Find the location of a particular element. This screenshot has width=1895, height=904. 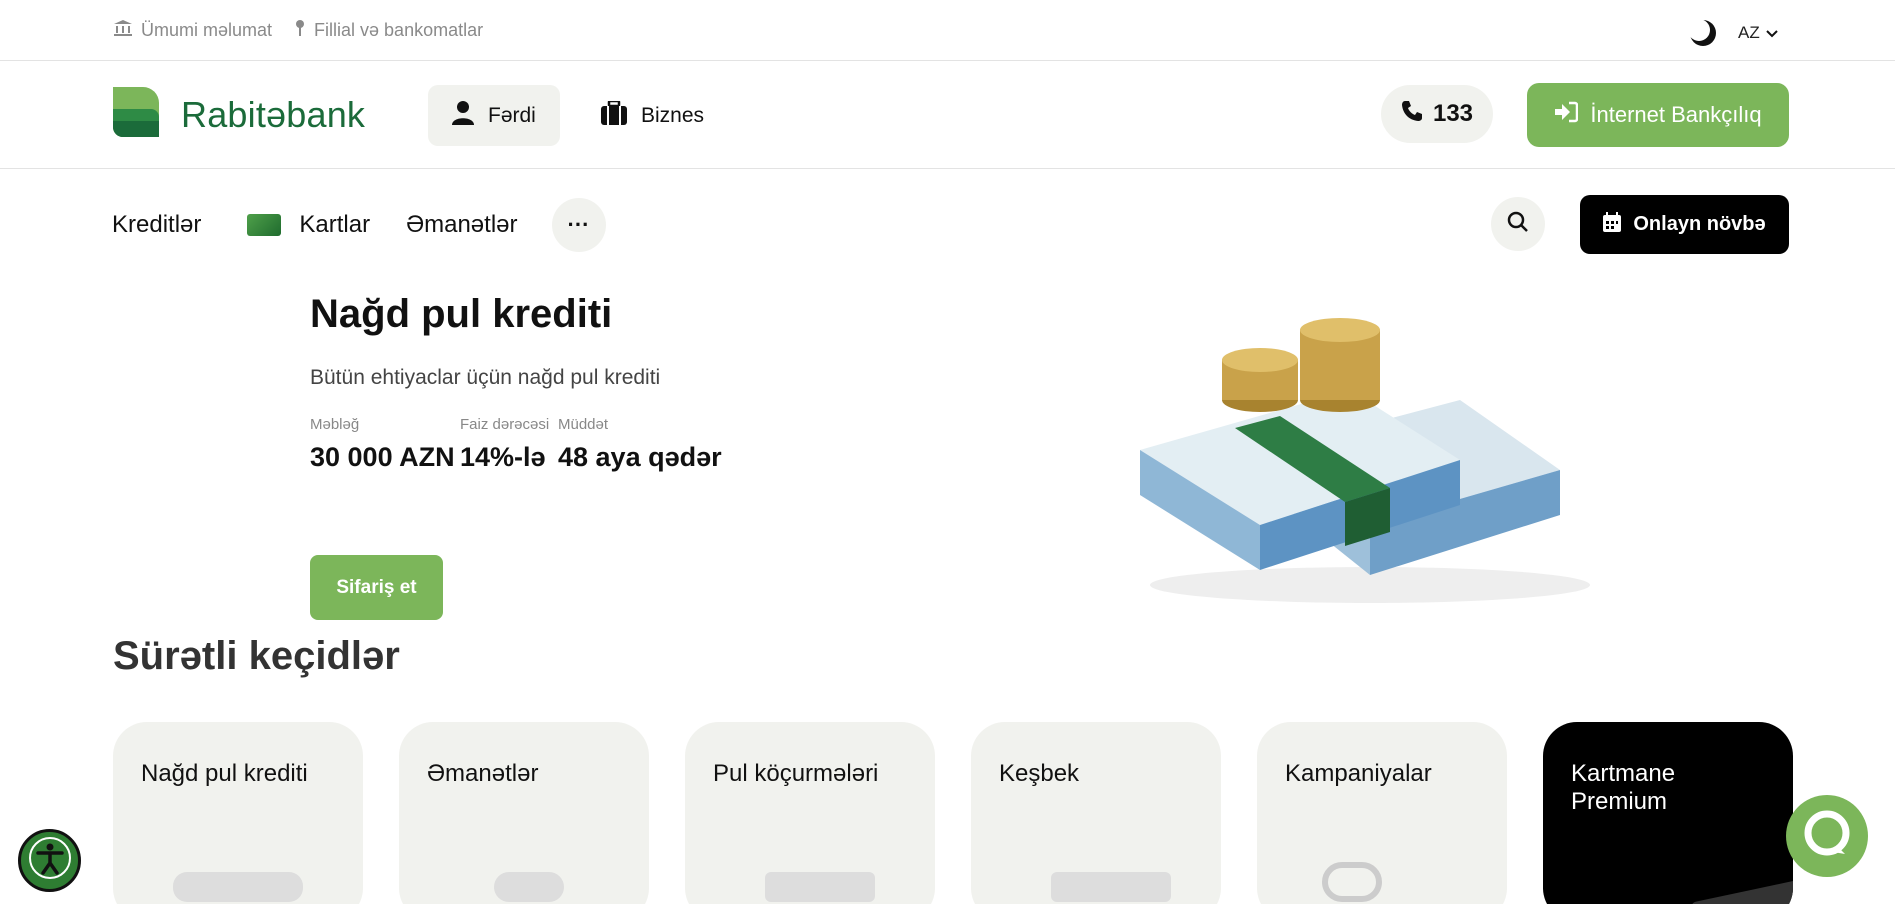

phone-icon is located at coordinates (1412, 114).